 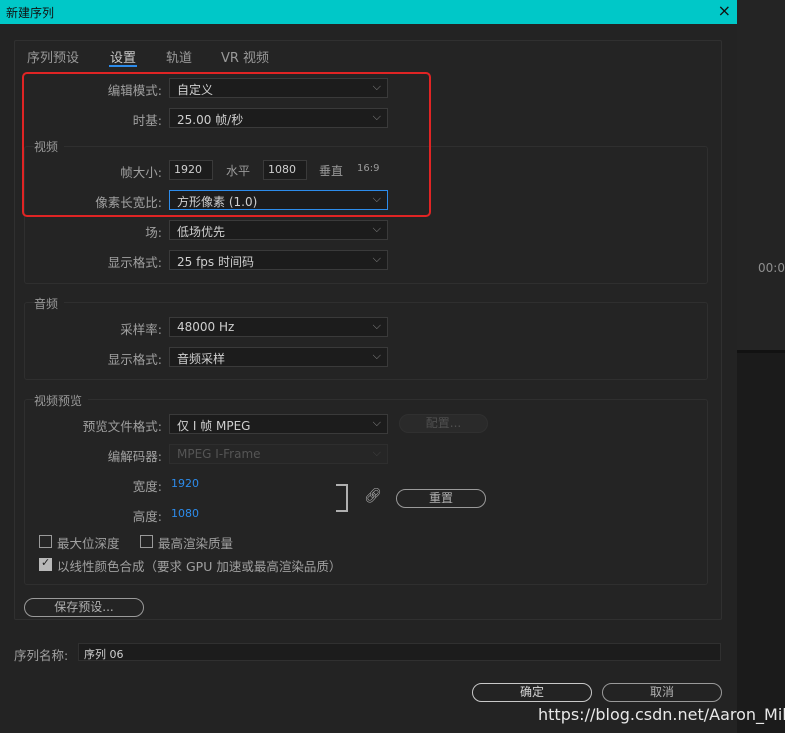 What do you see at coordinates (185, 513) in the screenshot?
I see `preview-height-value: 1080` at bounding box center [185, 513].